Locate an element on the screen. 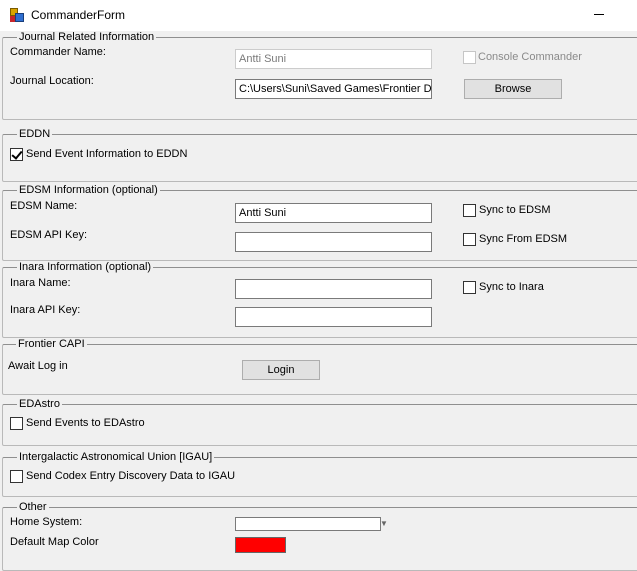  edastro-send-checkbox is located at coordinates (16, 423).